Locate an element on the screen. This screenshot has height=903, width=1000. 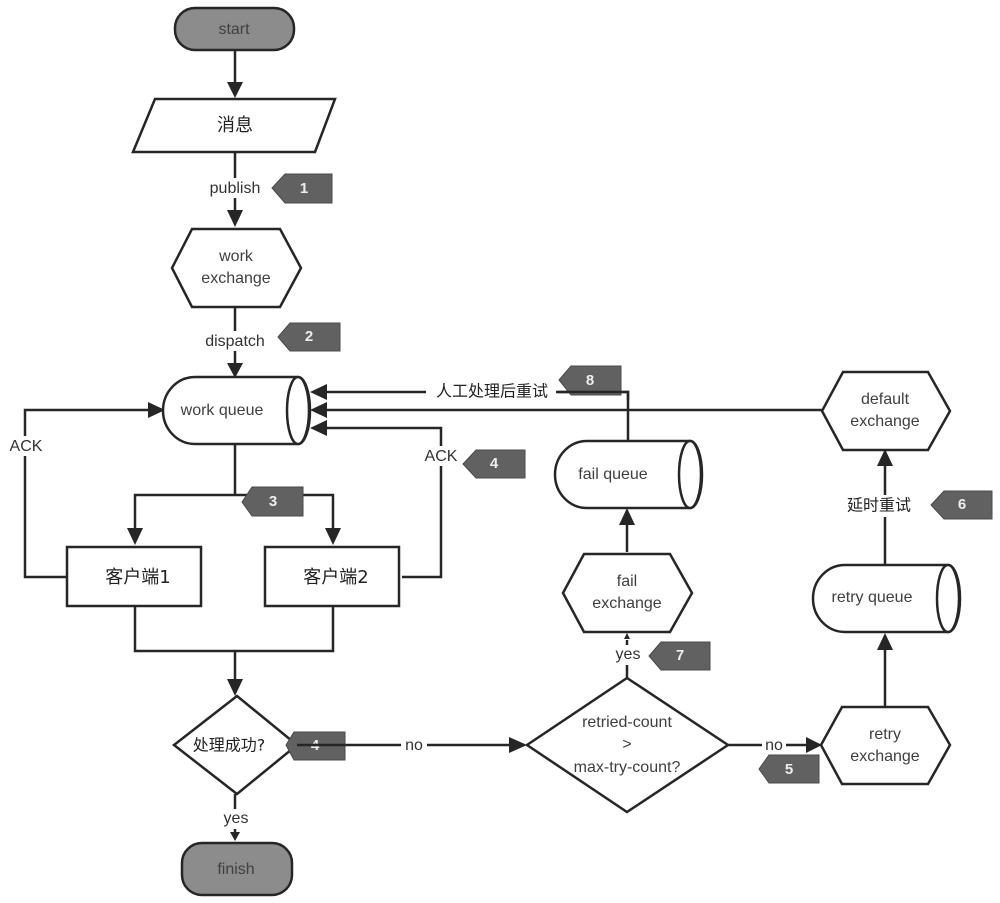
retry-exchange-label-2: exchange is located at coordinates (884, 756).